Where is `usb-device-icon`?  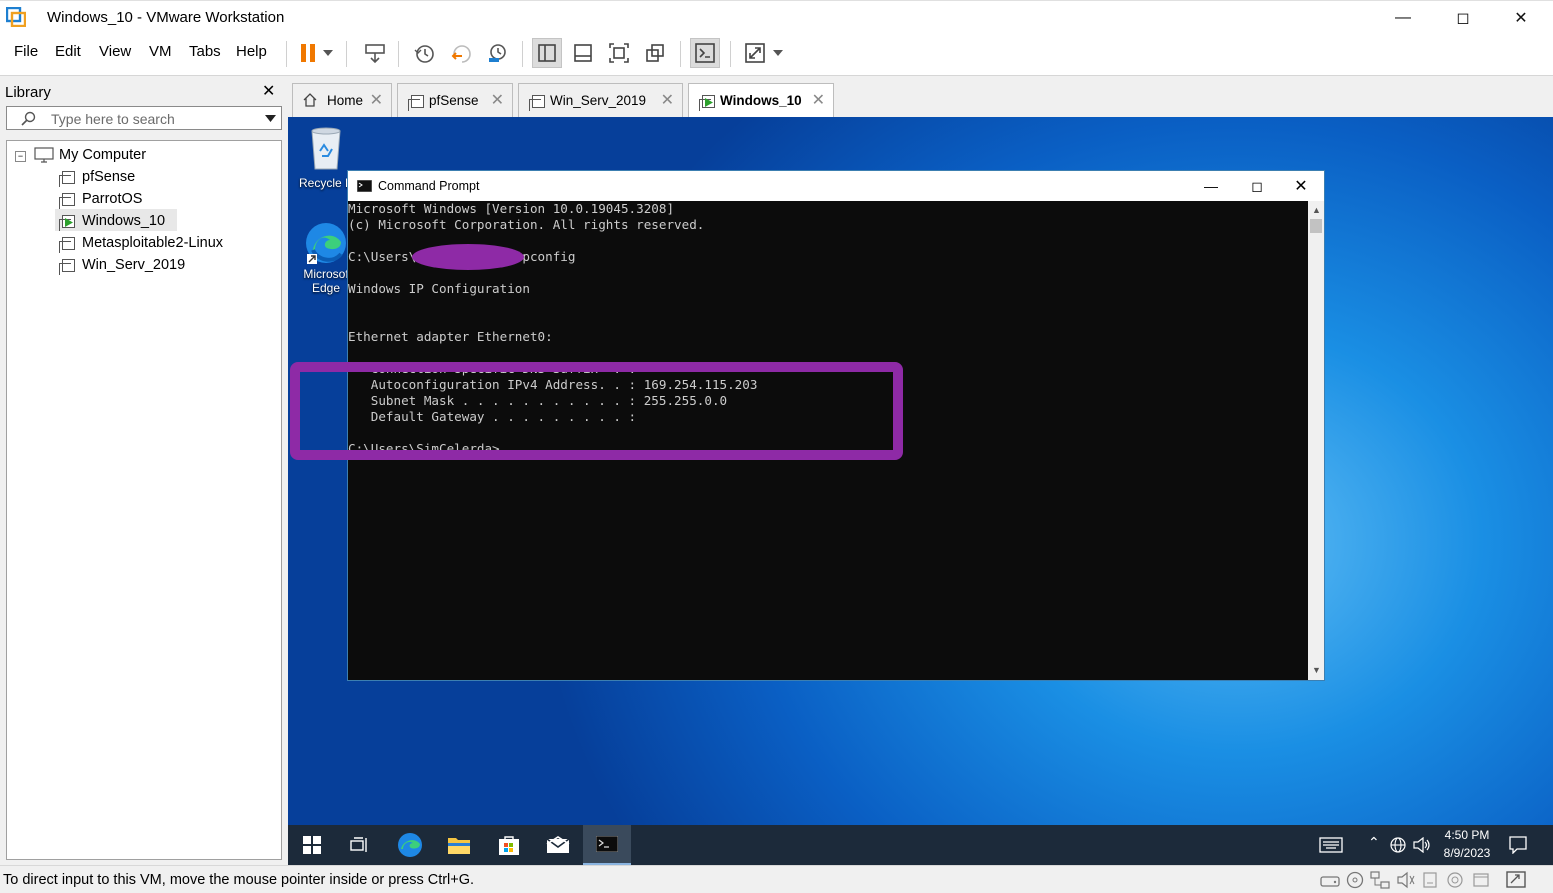 usb-device-icon is located at coordinates (1455, 880).